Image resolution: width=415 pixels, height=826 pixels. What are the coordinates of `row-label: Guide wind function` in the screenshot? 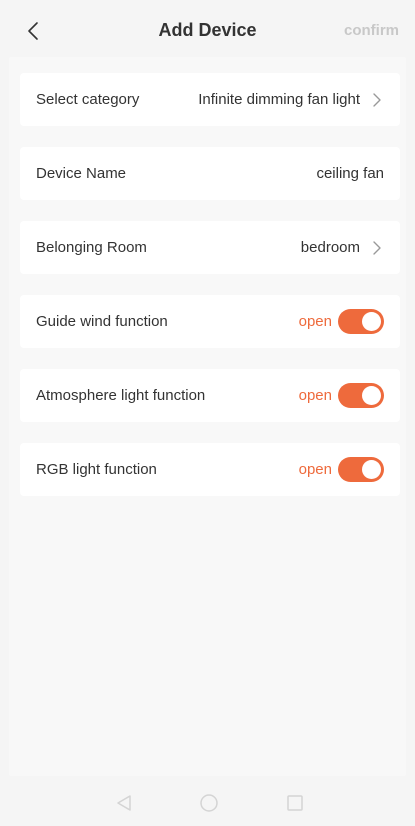 It's located at (102, 321).